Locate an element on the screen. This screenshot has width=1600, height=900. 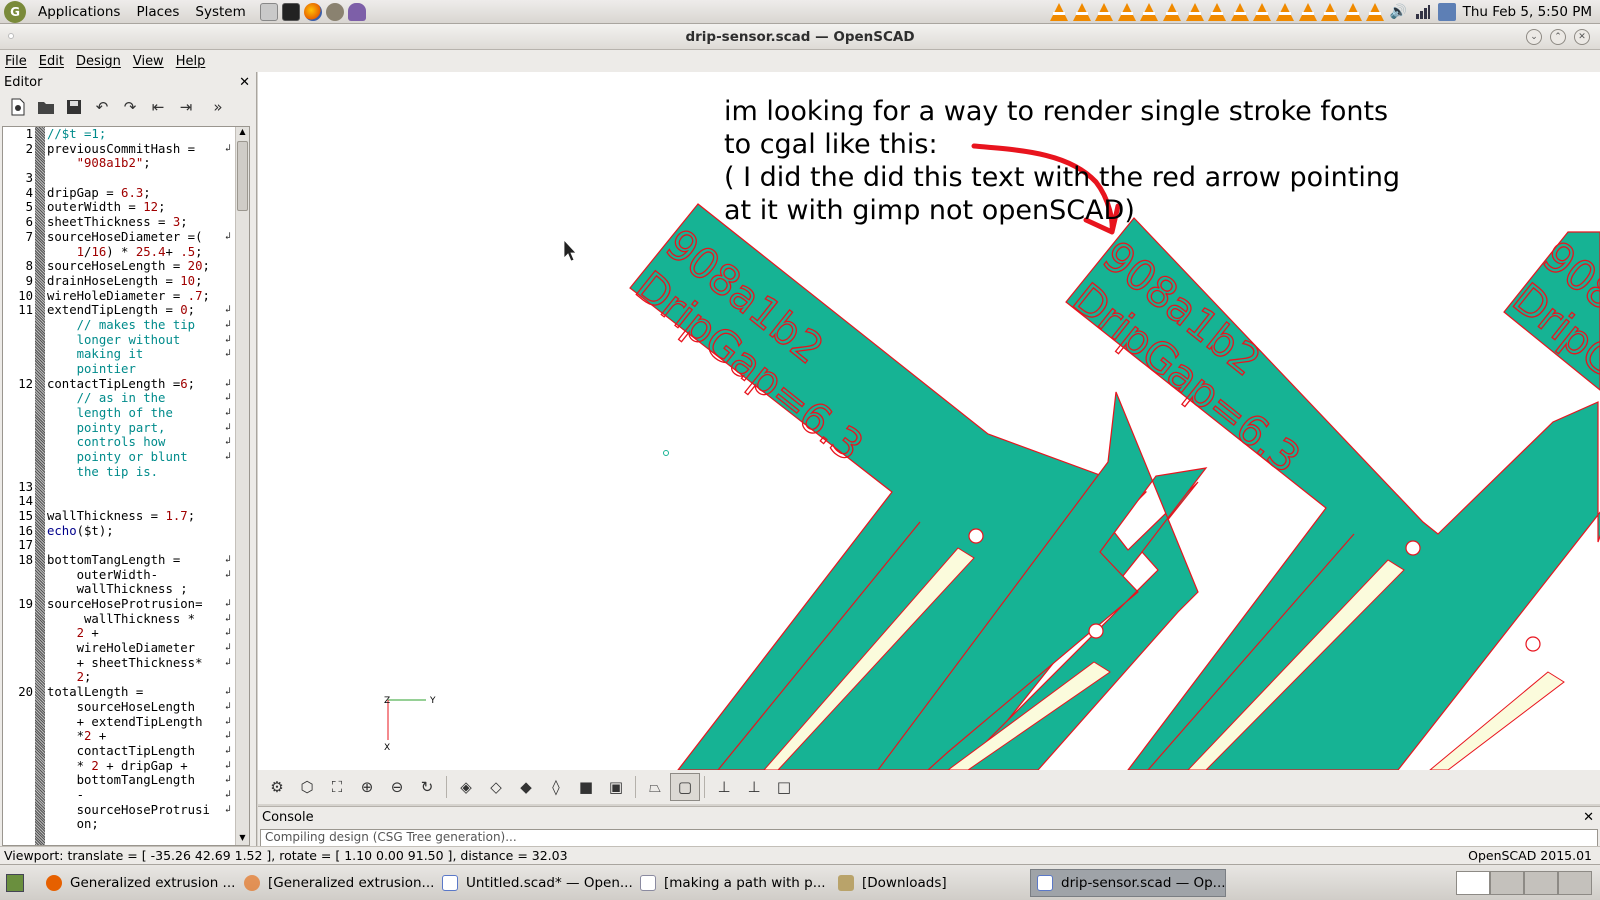
new-file-icon is located at coordinates (18, 107).